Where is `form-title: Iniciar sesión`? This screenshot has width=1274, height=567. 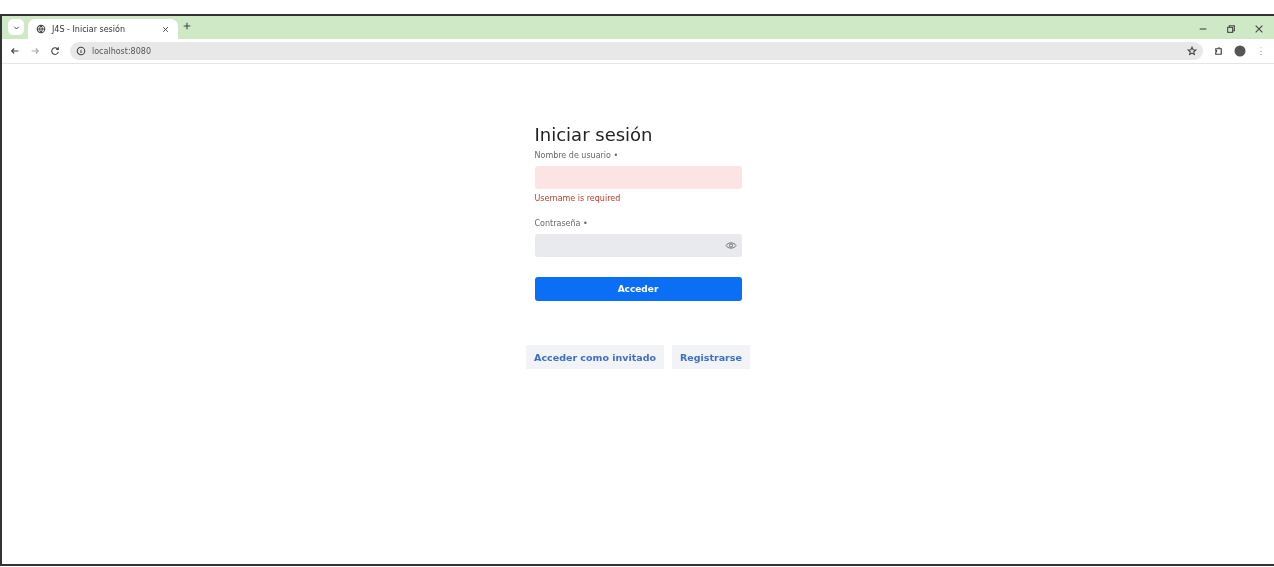
form-title: Iniciar sesión is located at coordinates (594, 134).